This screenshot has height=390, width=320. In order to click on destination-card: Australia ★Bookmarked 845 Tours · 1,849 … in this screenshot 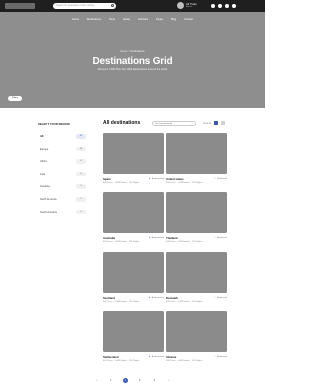, I will do `click(133, 220)`.